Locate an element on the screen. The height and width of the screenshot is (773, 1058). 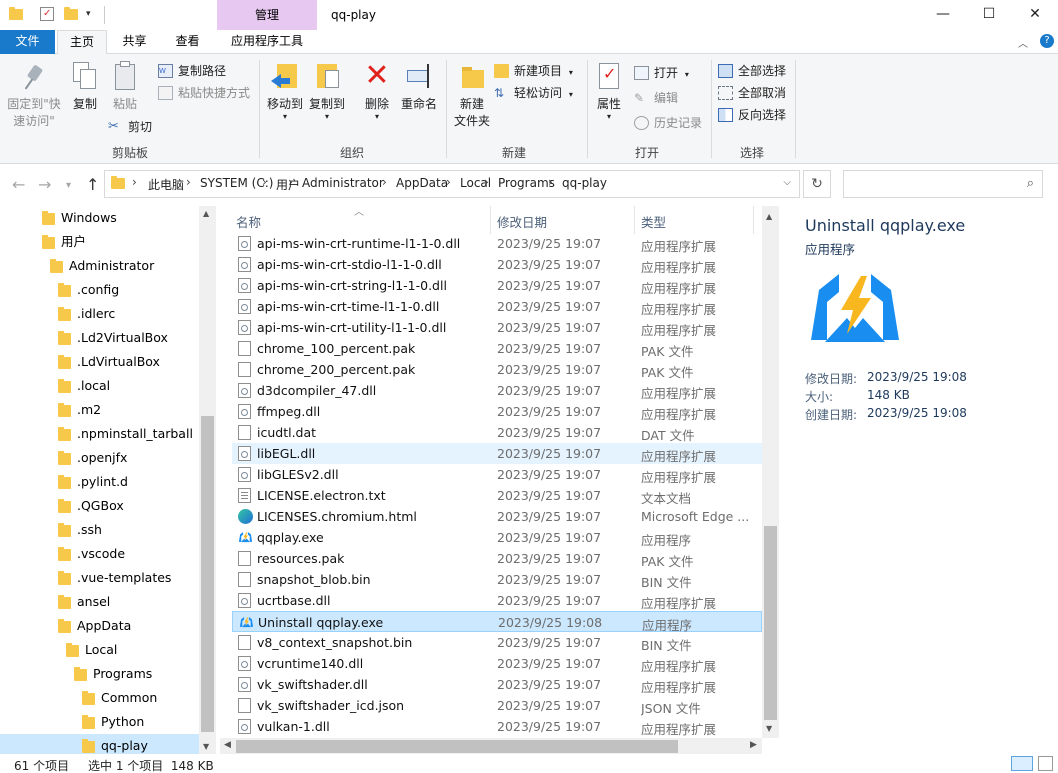
file-row: icudtl.dat 2023/9/25 19:07 DAT 文件 is located at coordinates (497, 432).